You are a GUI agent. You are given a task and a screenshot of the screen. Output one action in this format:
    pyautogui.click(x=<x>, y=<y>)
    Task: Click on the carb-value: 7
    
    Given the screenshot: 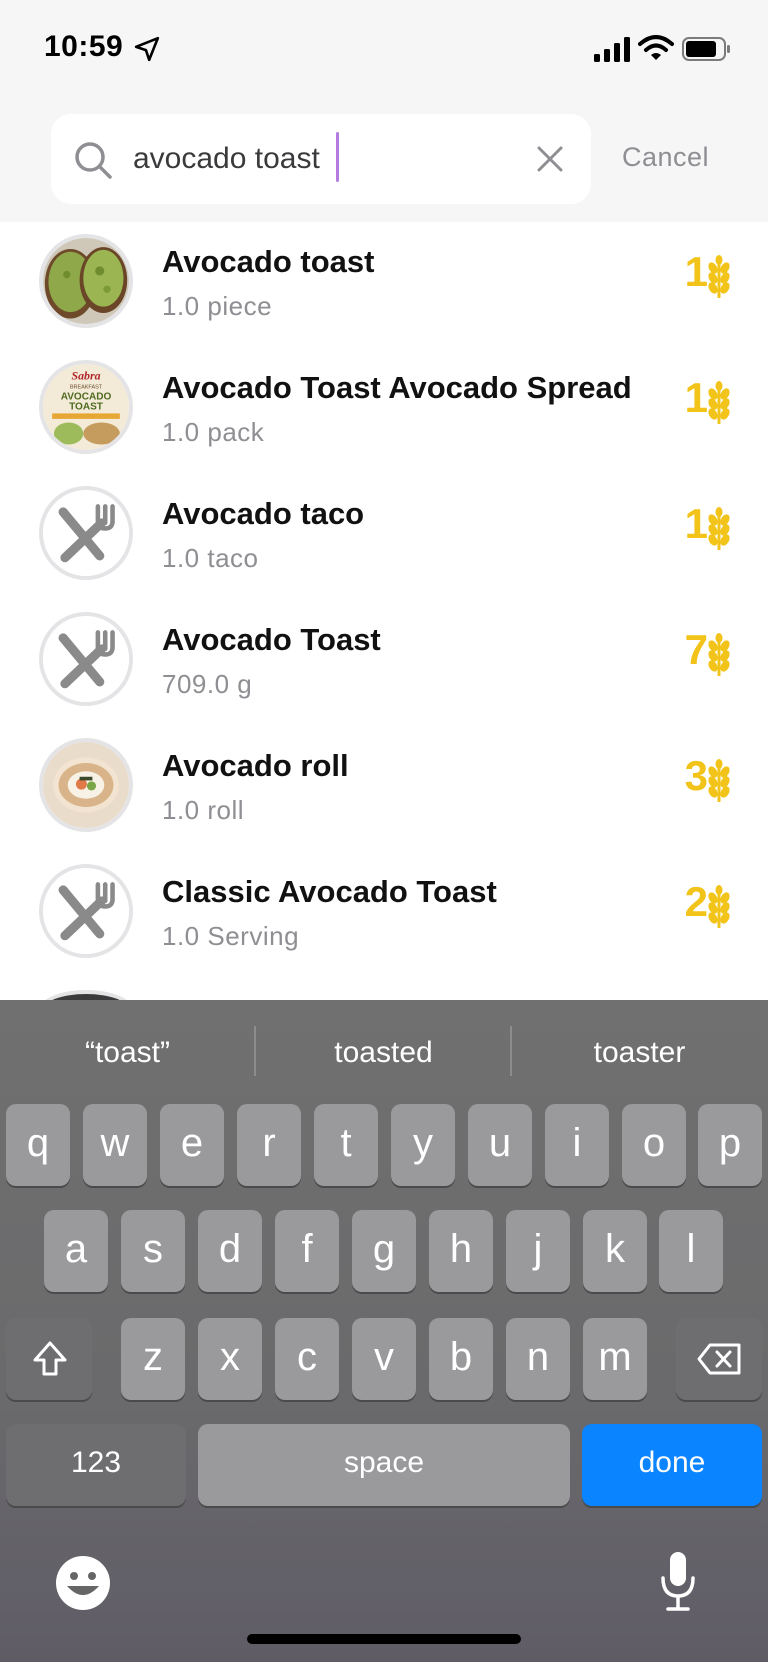 What is the action you would take?
    pyautogui.click(x=696, y=649)
    